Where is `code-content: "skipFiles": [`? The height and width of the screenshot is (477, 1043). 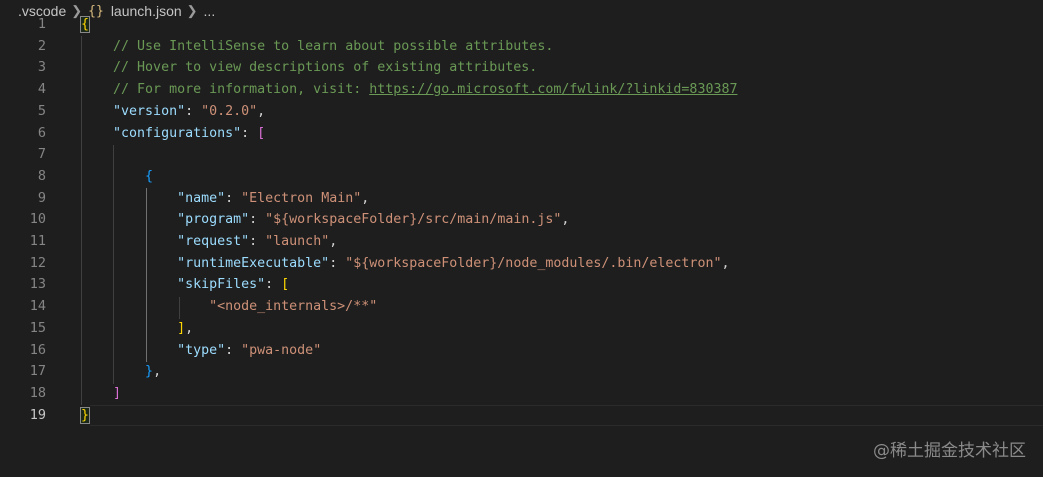
code-content: "skipFiles": [ is located at coordinates (233, 285).